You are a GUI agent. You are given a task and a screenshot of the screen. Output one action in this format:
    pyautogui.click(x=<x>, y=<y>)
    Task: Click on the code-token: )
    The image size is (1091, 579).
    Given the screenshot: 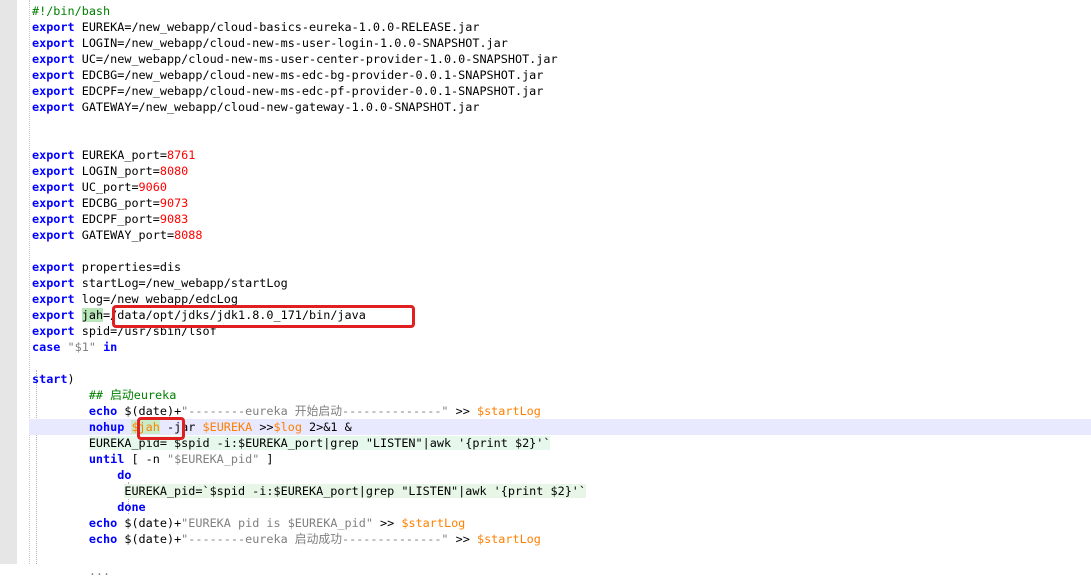 What is the action you would take?
    pyautogui.click(x=71, y=379)
    